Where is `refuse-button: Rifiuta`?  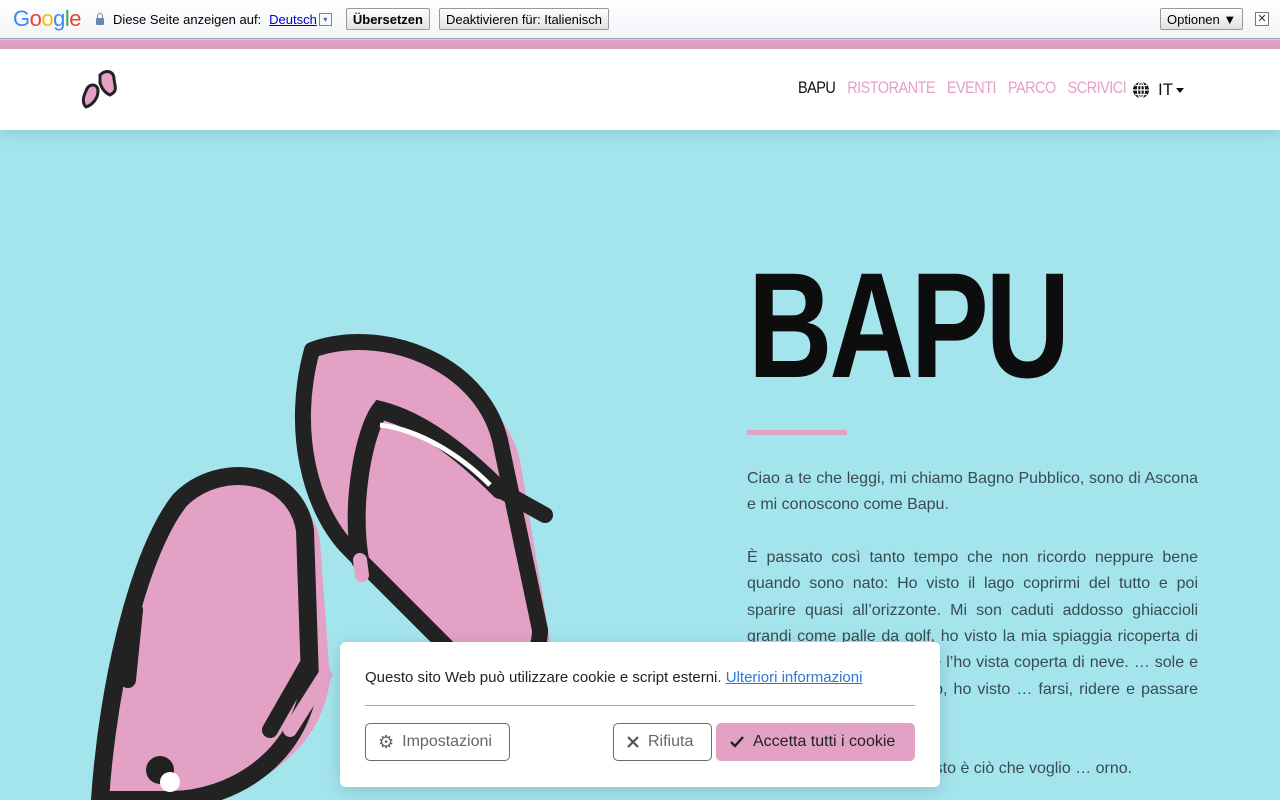
refuse-button: Rifiuta is located at coordinates (662, 742).